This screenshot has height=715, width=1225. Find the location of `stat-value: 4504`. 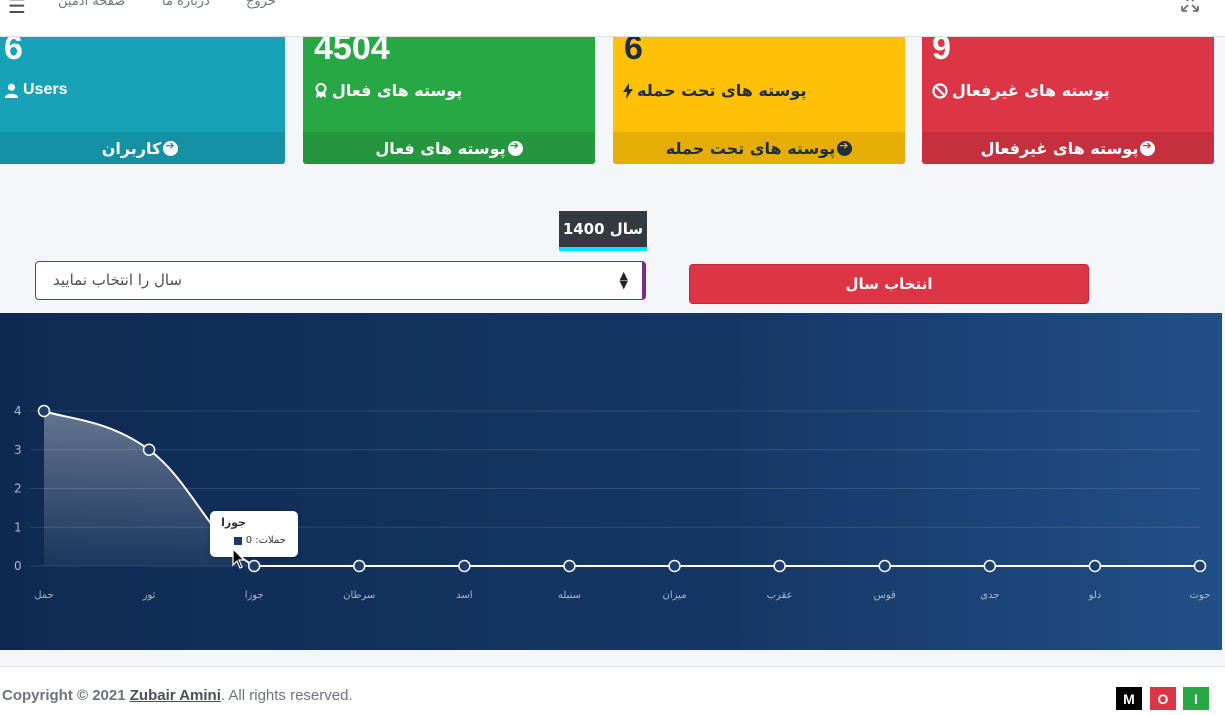

stat-value: 4504 is located at coordinates (352, 52).